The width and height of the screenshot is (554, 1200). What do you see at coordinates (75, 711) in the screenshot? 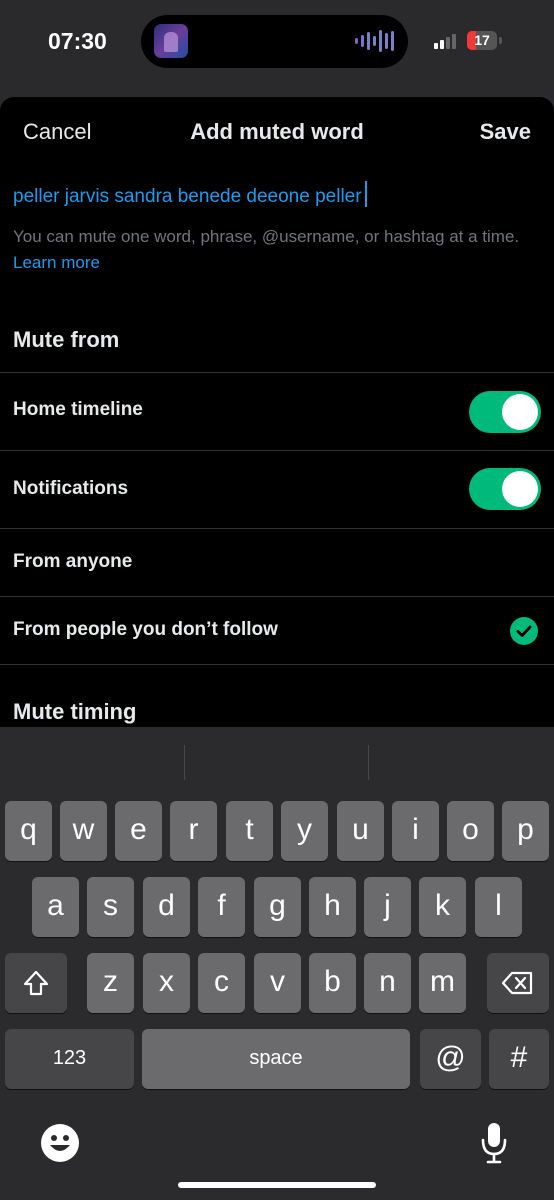
I see `mute-timing-heading: Mute timing` at bounding box center [75, 711].